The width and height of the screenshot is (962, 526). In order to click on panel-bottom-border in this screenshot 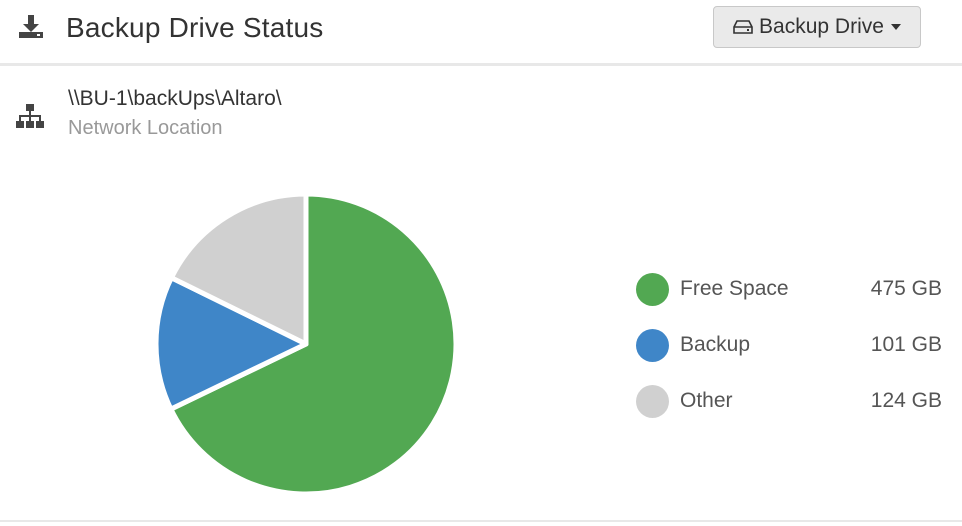, I will do `click(481, 521)`.